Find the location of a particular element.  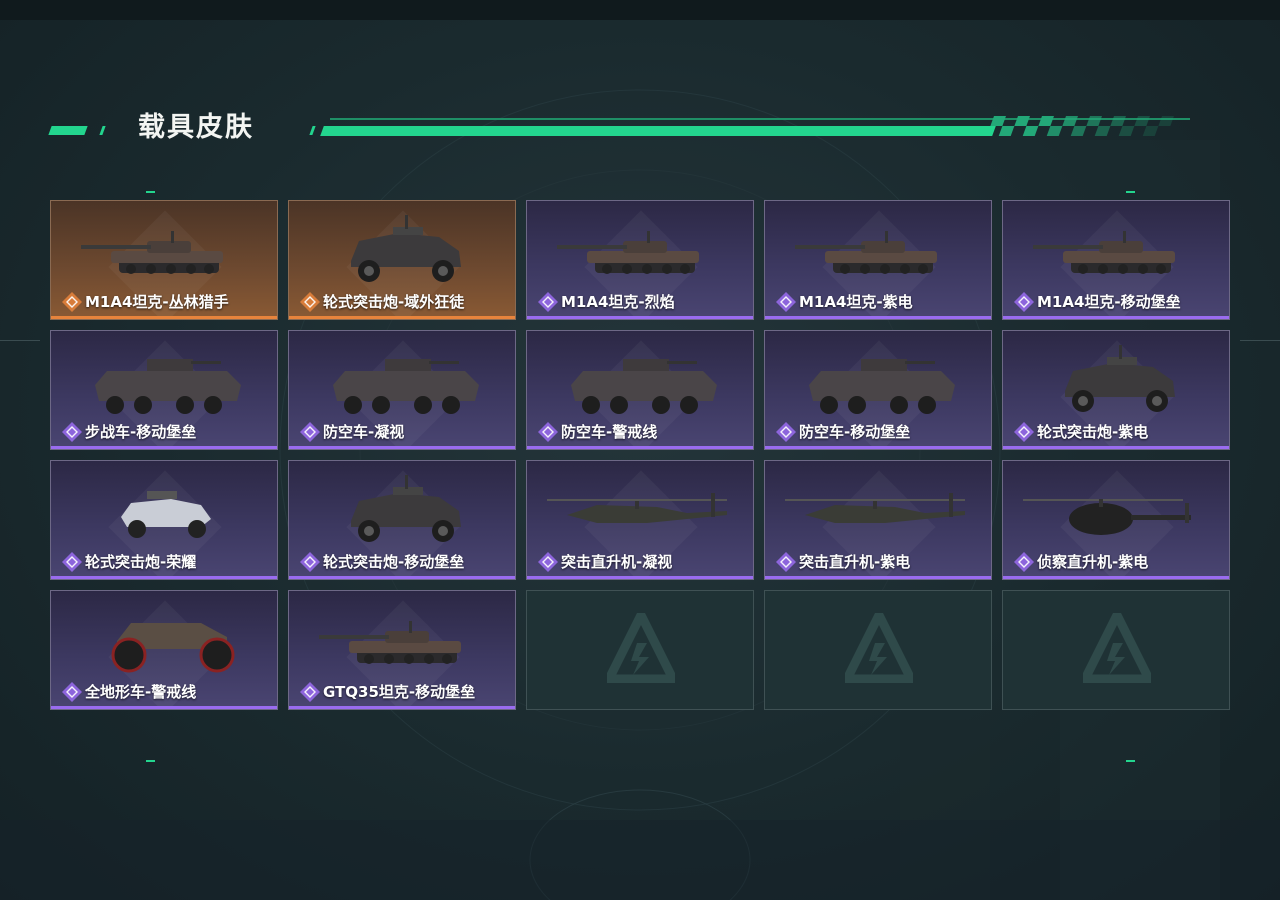

skin-name: 防空车-凝视 is located at coordinates (364, 432).